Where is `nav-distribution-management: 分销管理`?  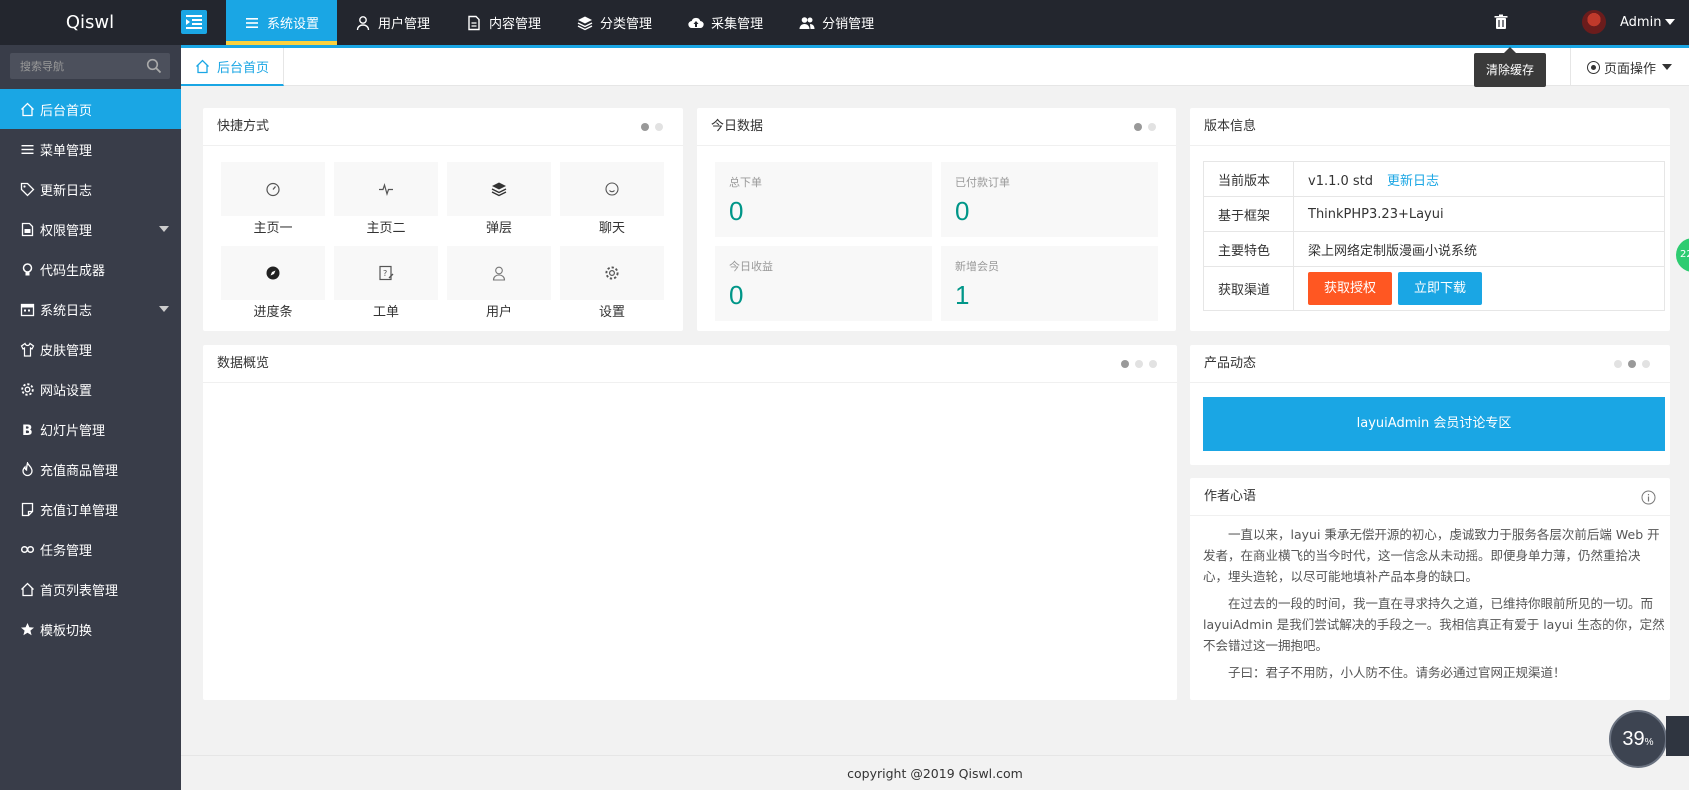 nav-distribution-management: 分销管理 is located at coordinates (836, 22).